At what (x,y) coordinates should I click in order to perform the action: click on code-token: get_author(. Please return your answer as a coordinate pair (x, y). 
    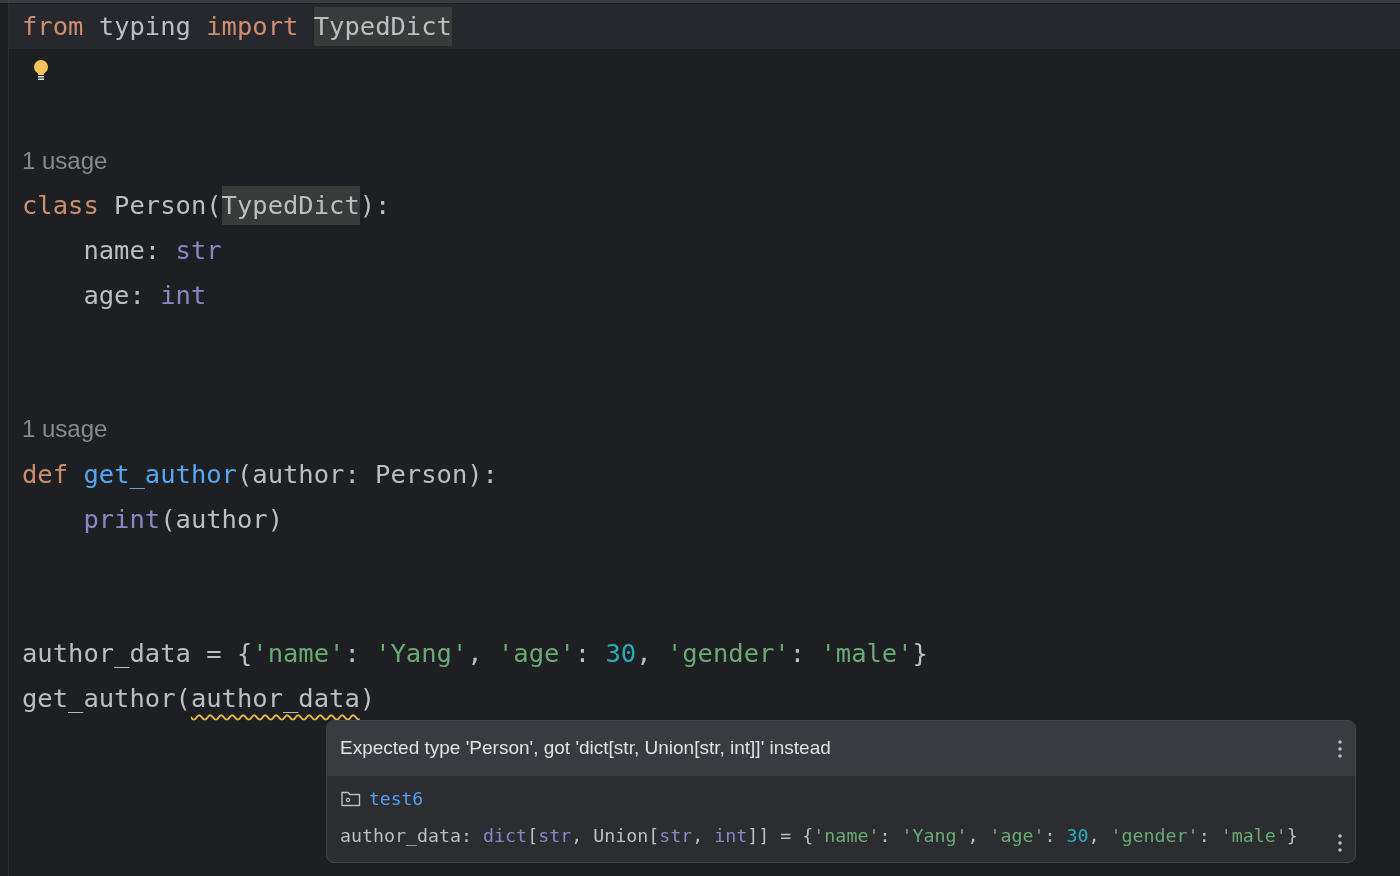
    Looking at the image, I should click on (106, 698).